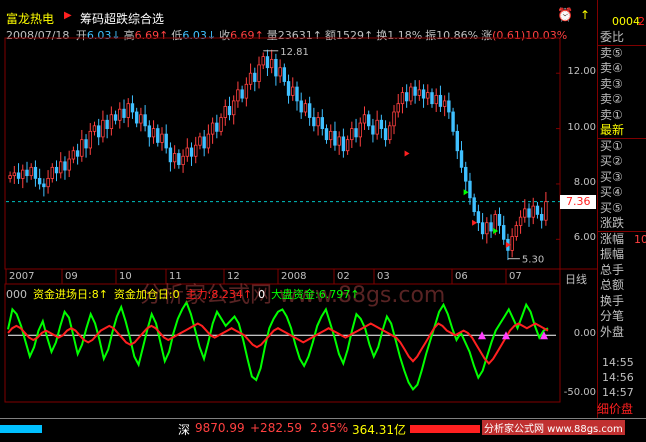 The width and height of the screenshot is (646, 442). I want to click on time-axis-tick: 09, so click(71, 276).